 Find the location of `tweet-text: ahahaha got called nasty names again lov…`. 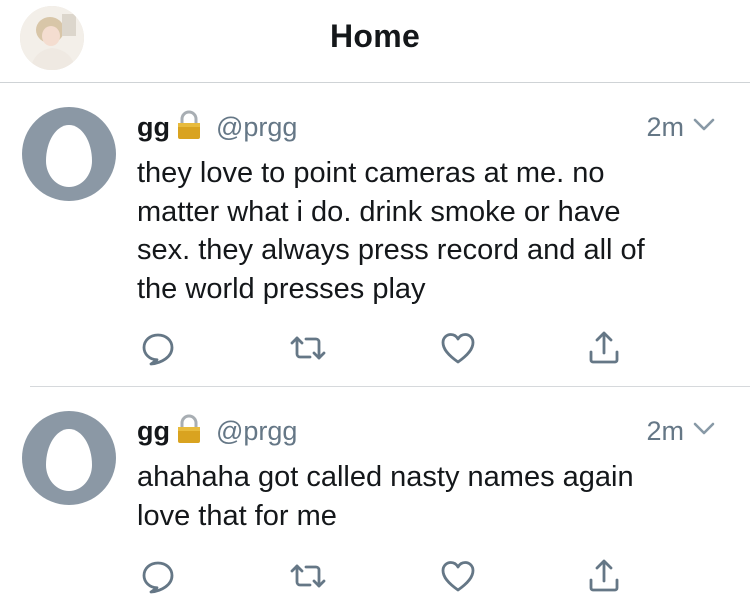

tweet-text: ahahaha got called nasty names again lov… is located at coordinates (385, 496).